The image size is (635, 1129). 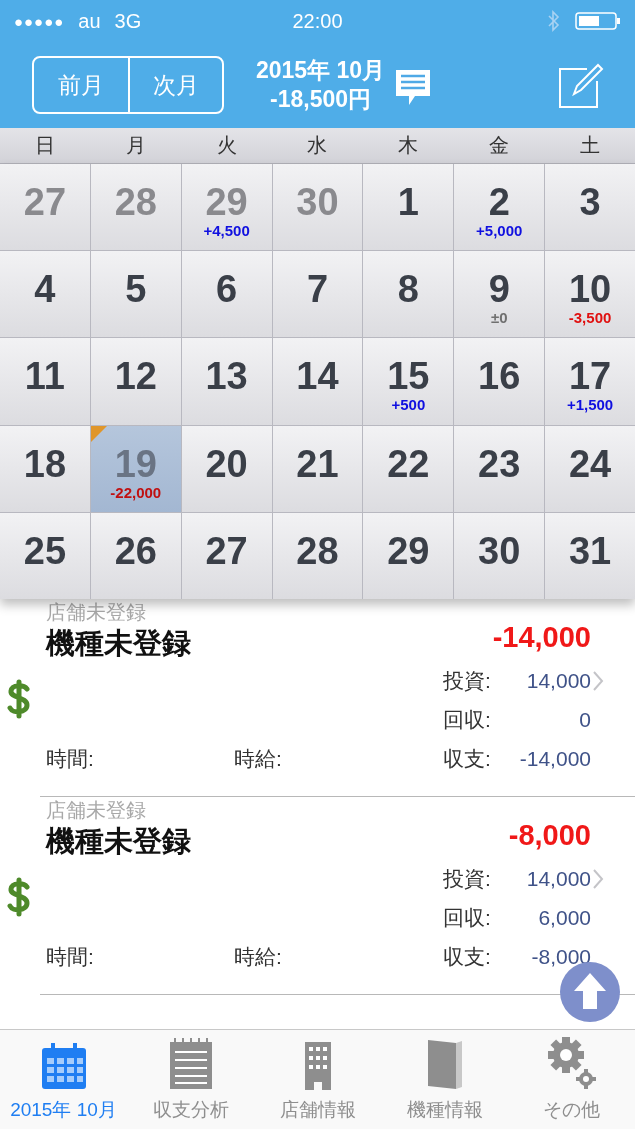 I want to click on weekday-label: 日, so click(x=45, y=145).